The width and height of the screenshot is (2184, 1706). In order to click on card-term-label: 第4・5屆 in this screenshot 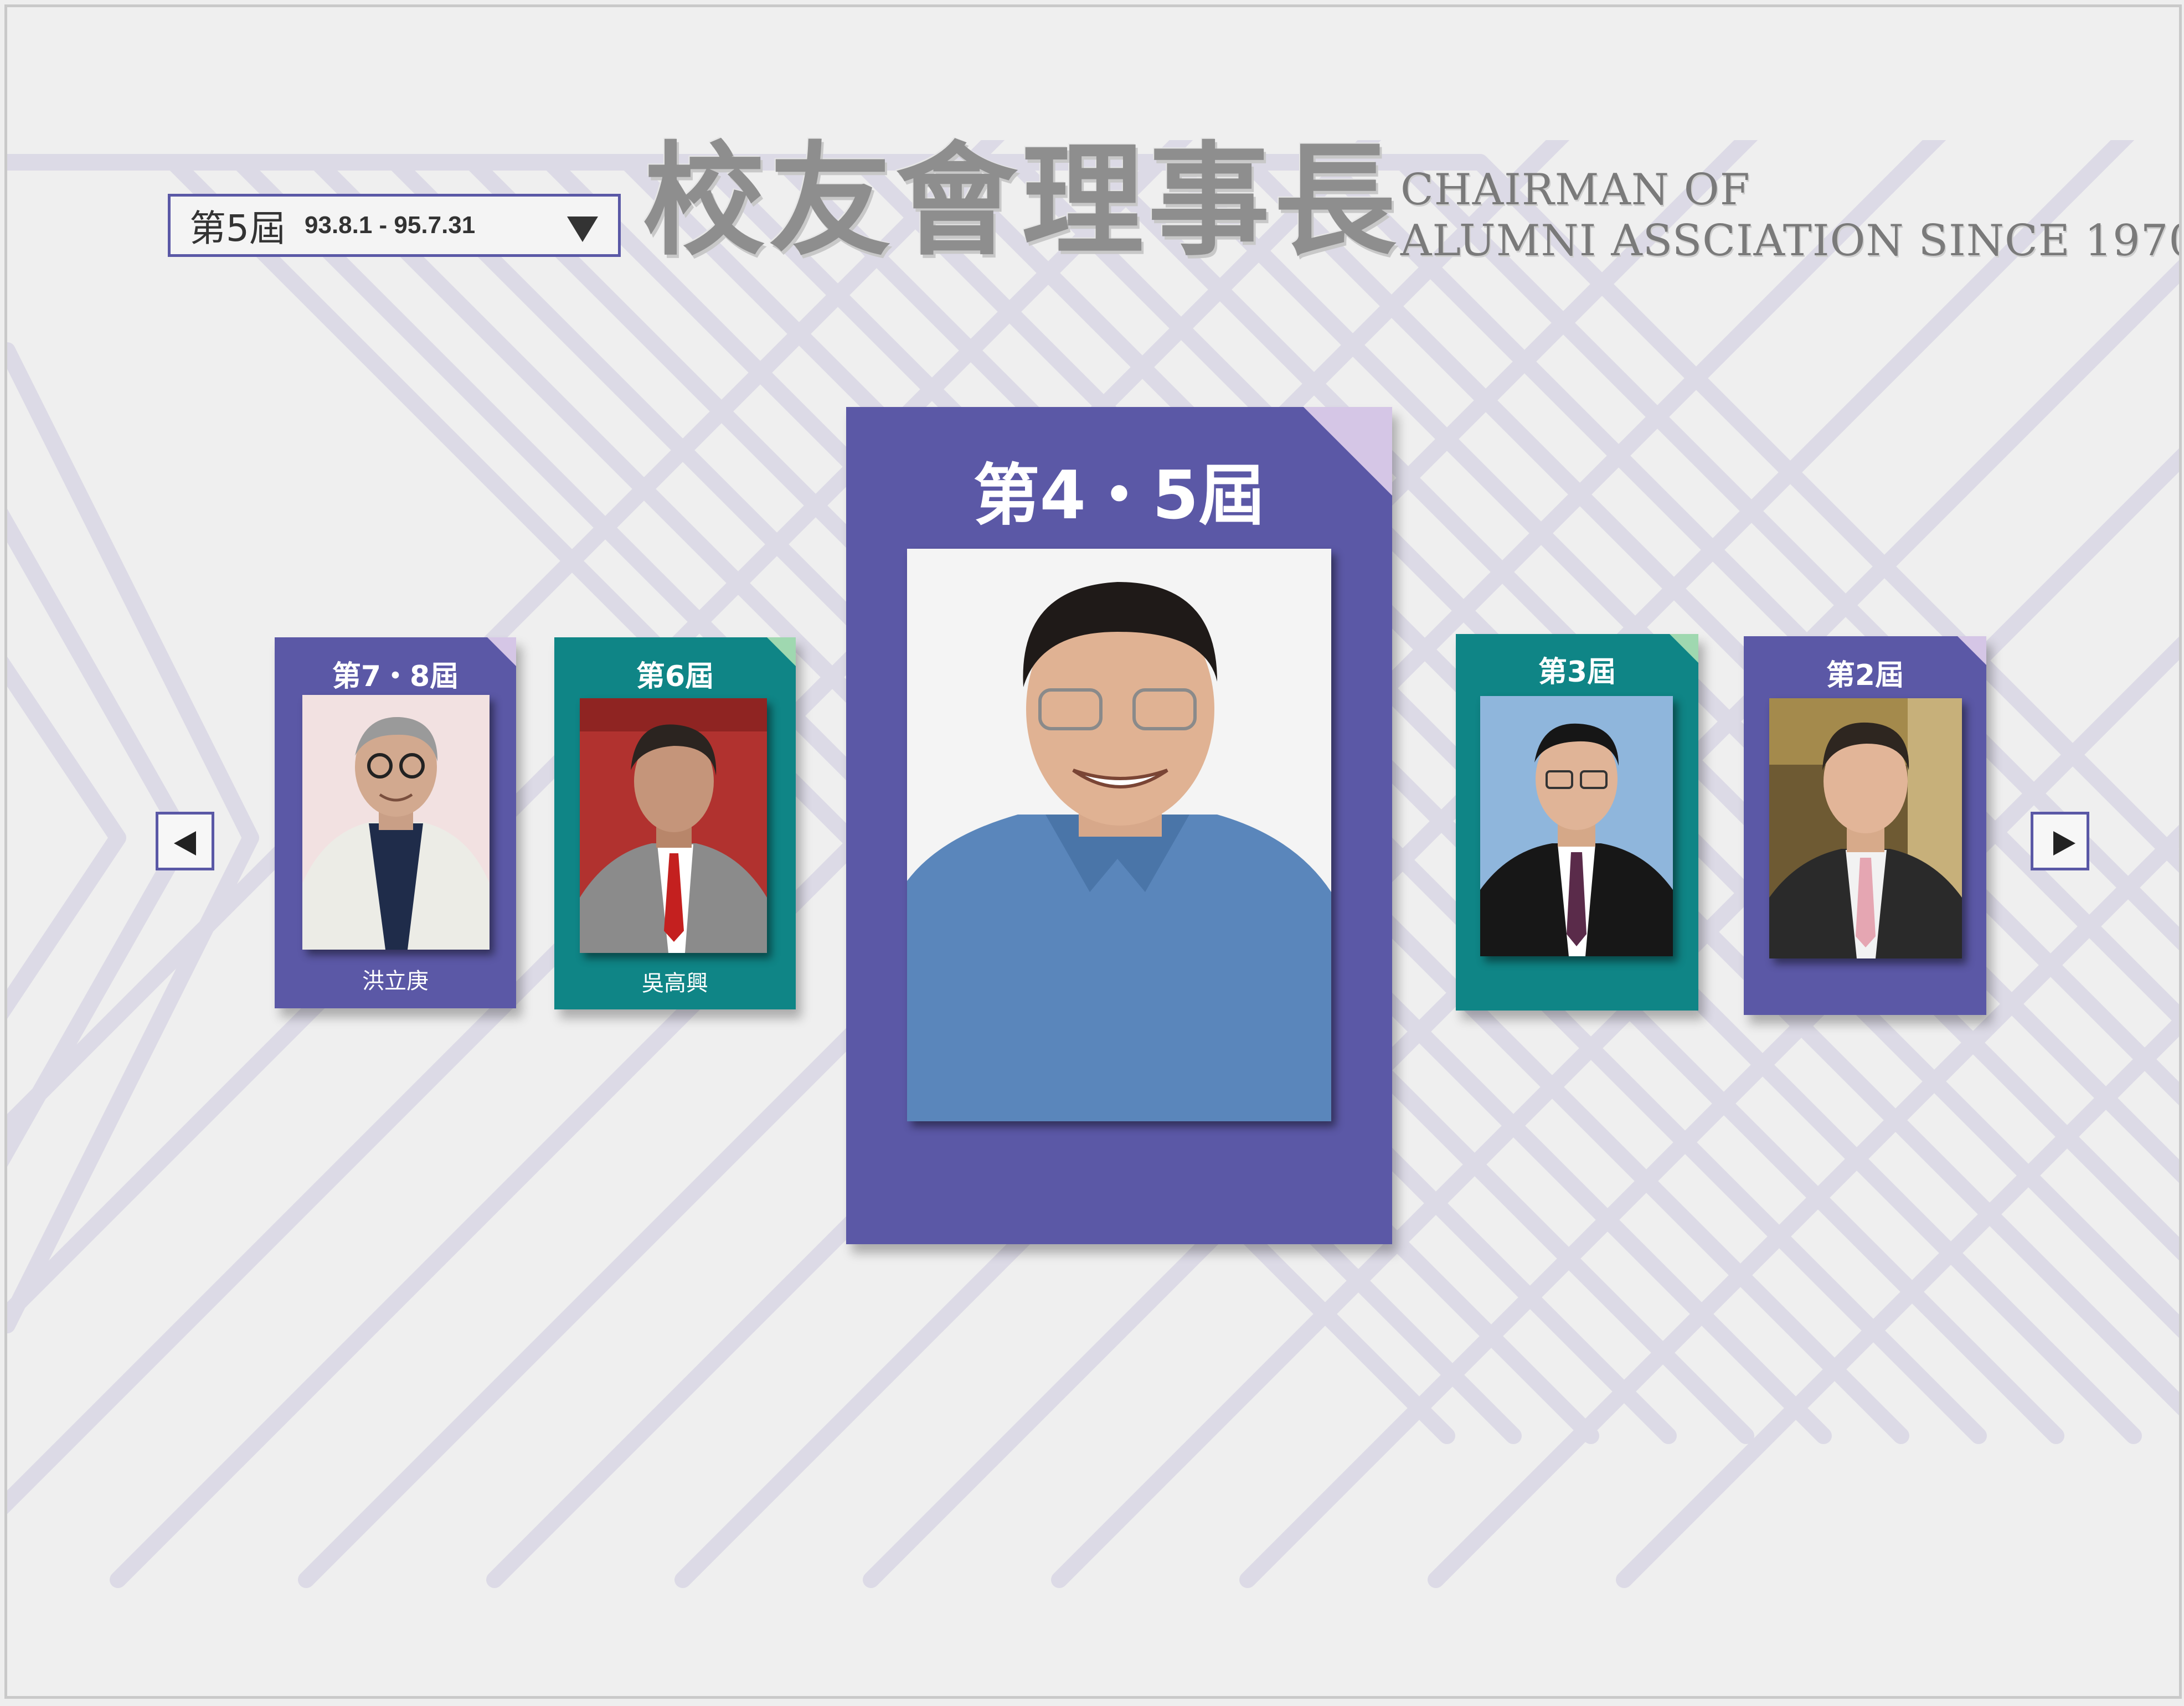, I will do `click(1119, 495)`.